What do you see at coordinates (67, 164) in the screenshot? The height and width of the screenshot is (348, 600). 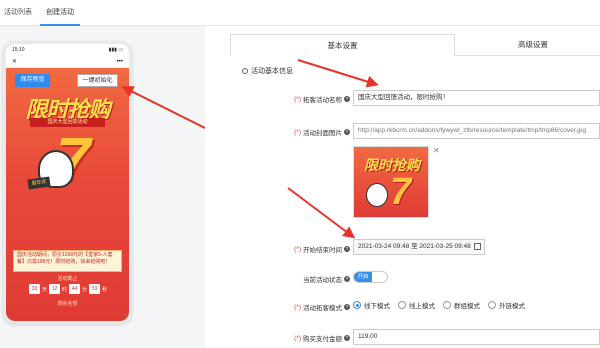 I see `poster-illustration: 7 周年庆` at bounding box center [67, 164].